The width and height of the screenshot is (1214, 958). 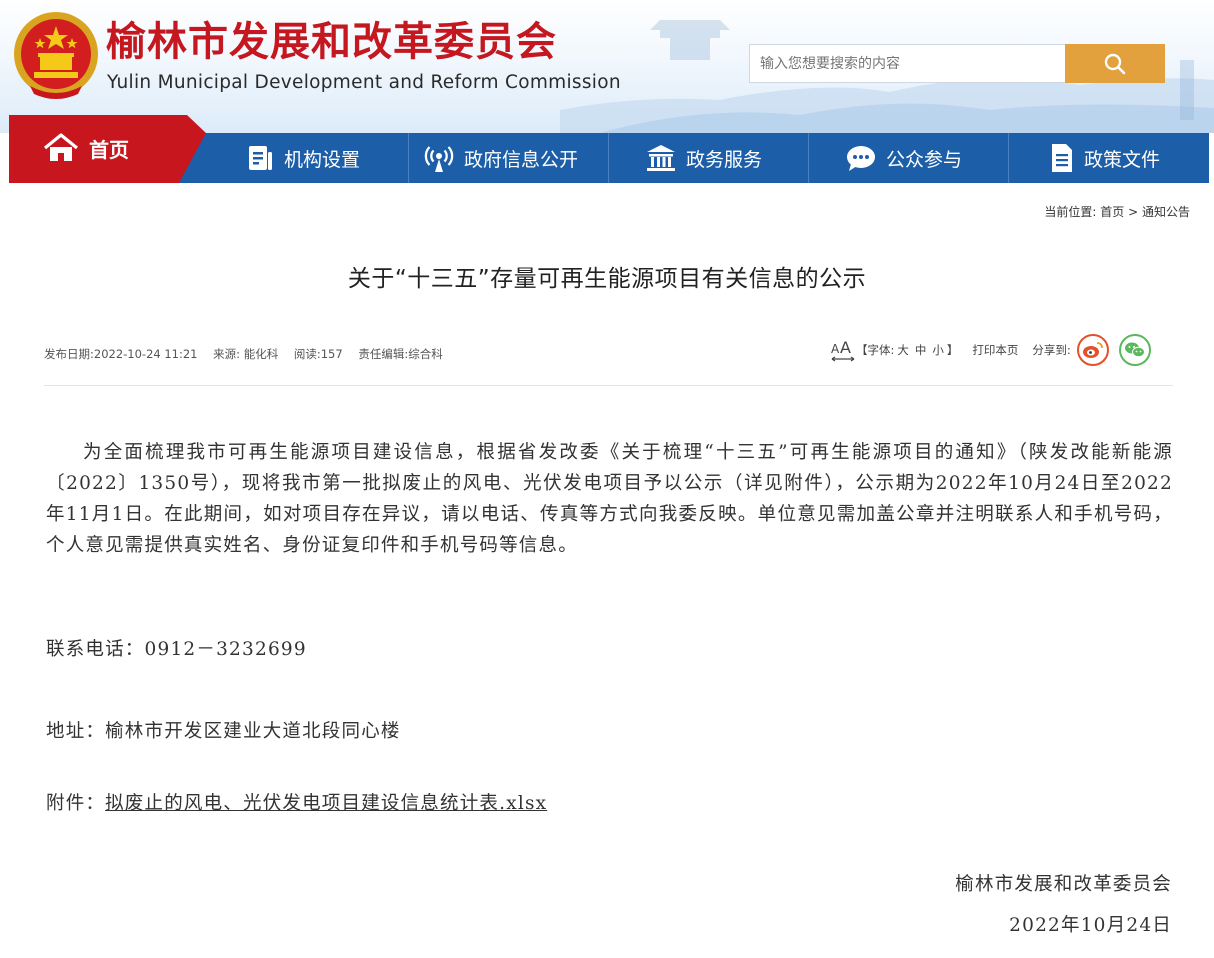 I want to click on article-tools: A A 【字体: 大 中 小 】 打印本页 分享到:, so click(x=990, y=350).